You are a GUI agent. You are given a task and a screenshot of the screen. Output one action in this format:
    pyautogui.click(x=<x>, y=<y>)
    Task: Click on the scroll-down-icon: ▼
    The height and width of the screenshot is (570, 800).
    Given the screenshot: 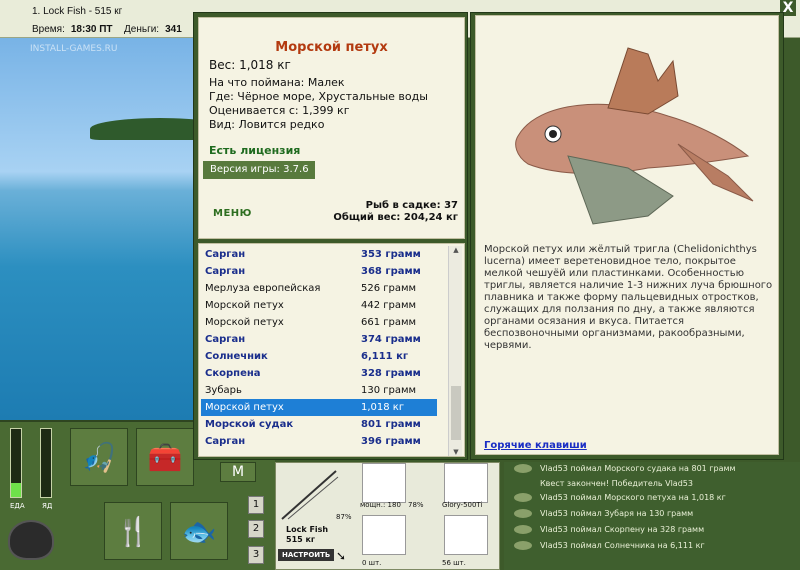 What is the action you would take?
    pyautogui.click(x=456, y=452)
    